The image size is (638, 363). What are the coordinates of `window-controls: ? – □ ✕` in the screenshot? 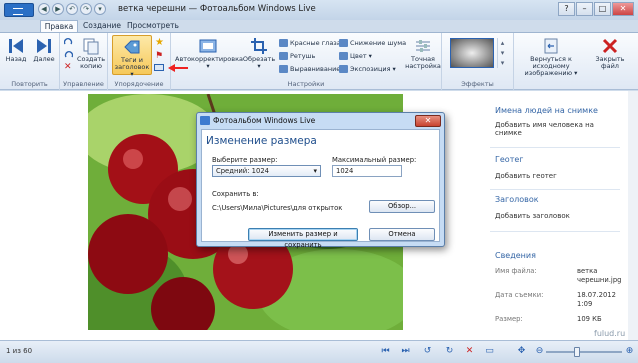 It's located at (596, 9).